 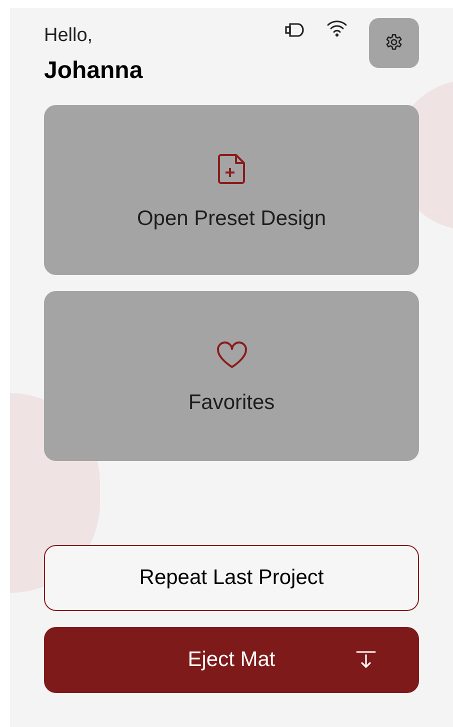 I want to click on eject-icon, so click(x=366, y=660).